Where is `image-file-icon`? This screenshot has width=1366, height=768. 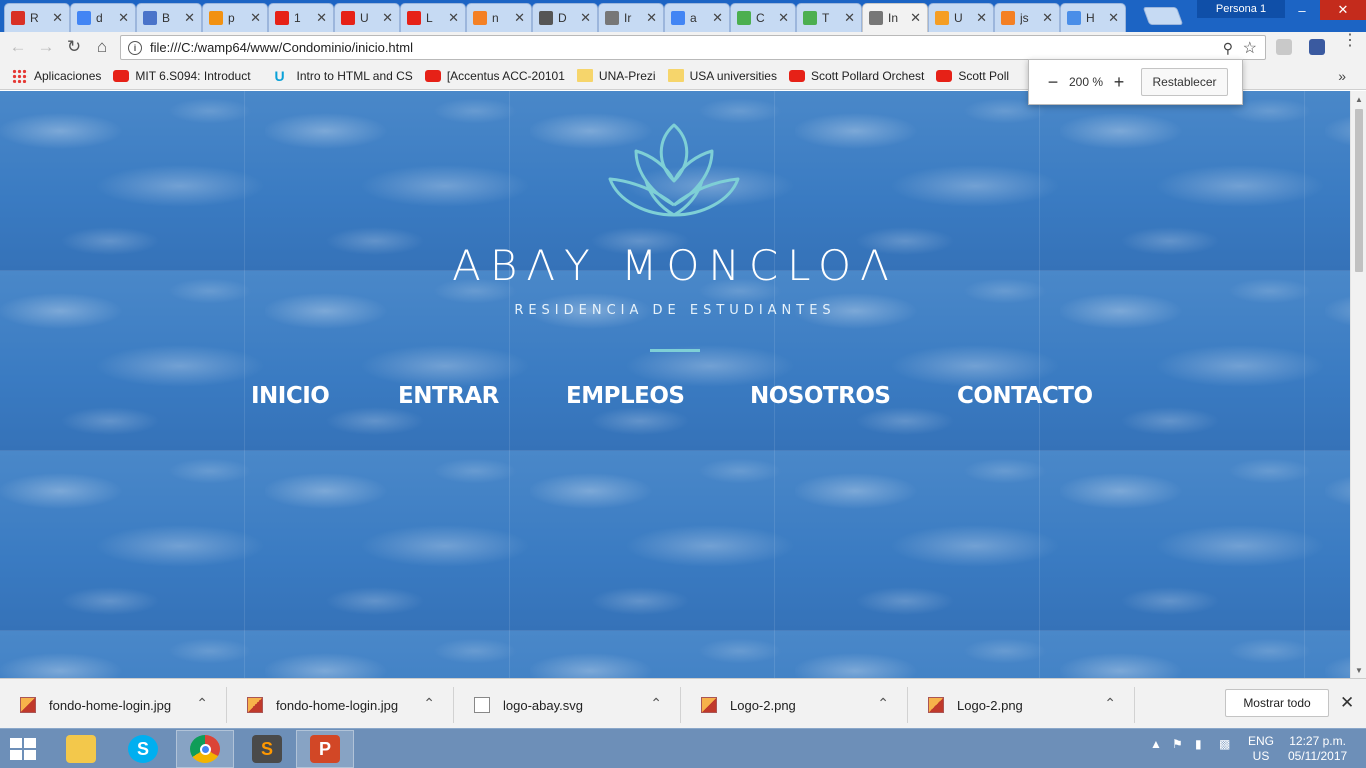
image-file-icon is located at coordinates (936, 705).